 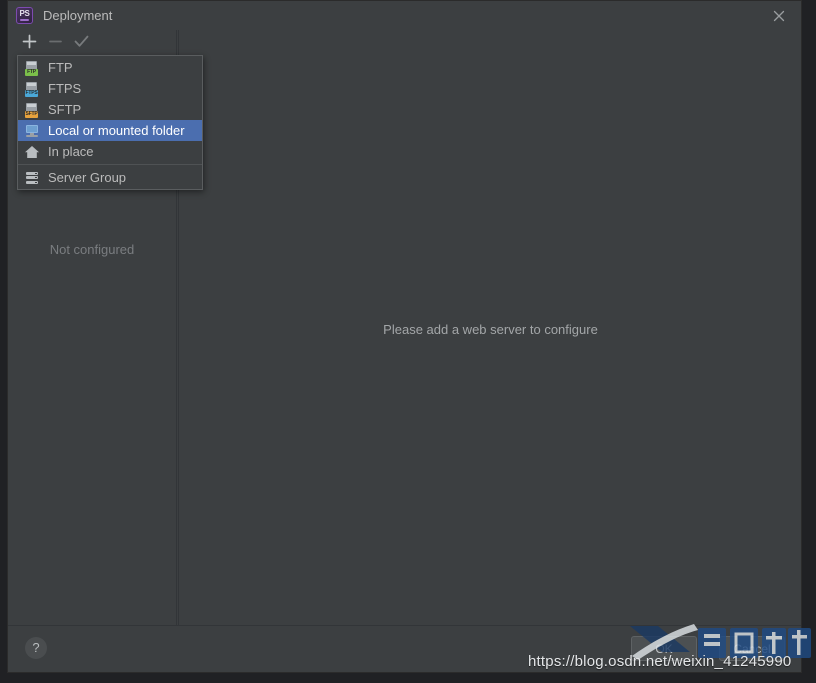 I want to click on ftp-icon: FTP, so click(x=32, y=68).